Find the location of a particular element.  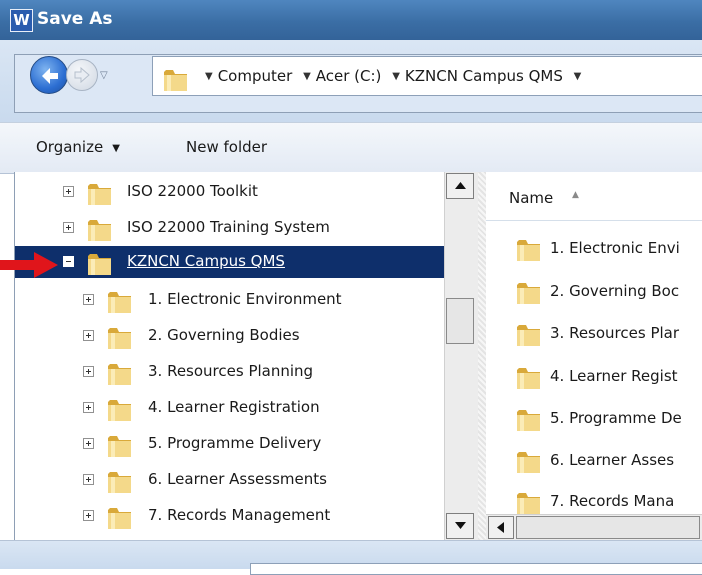

list-item-label: 4. Learner Regist is located at coordinates (614, 376).